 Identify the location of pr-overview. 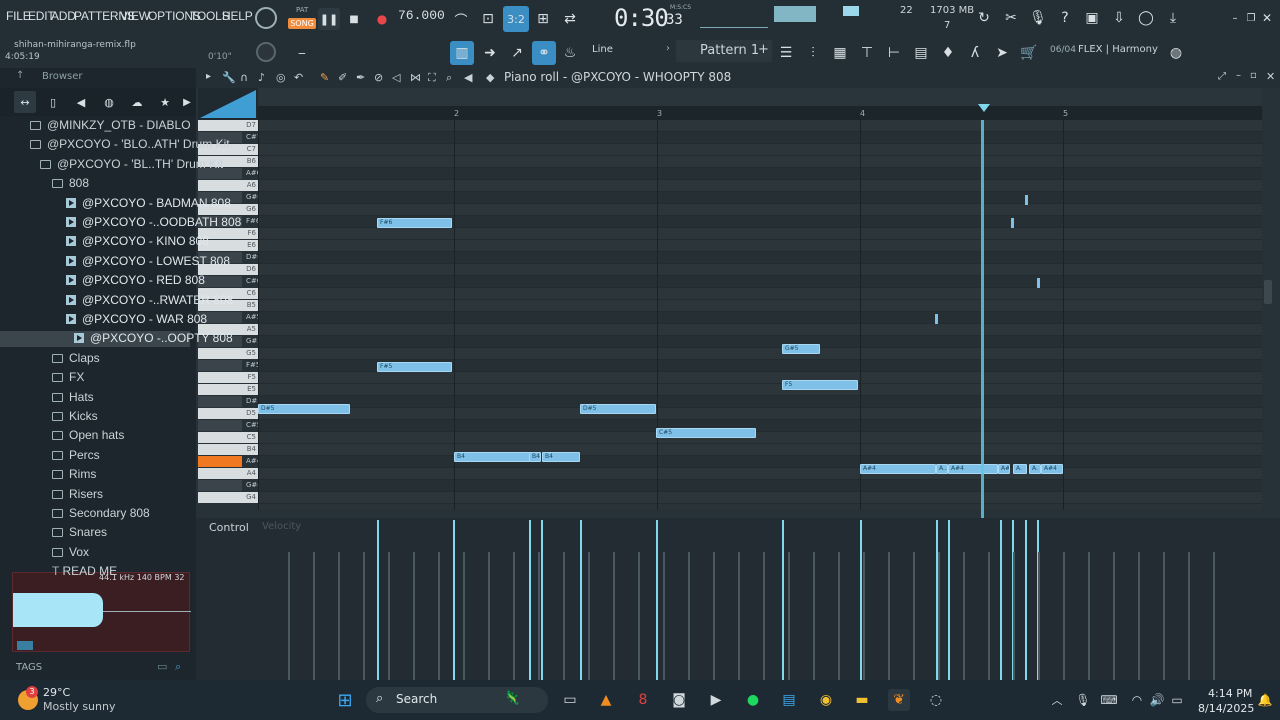
(760, 97).